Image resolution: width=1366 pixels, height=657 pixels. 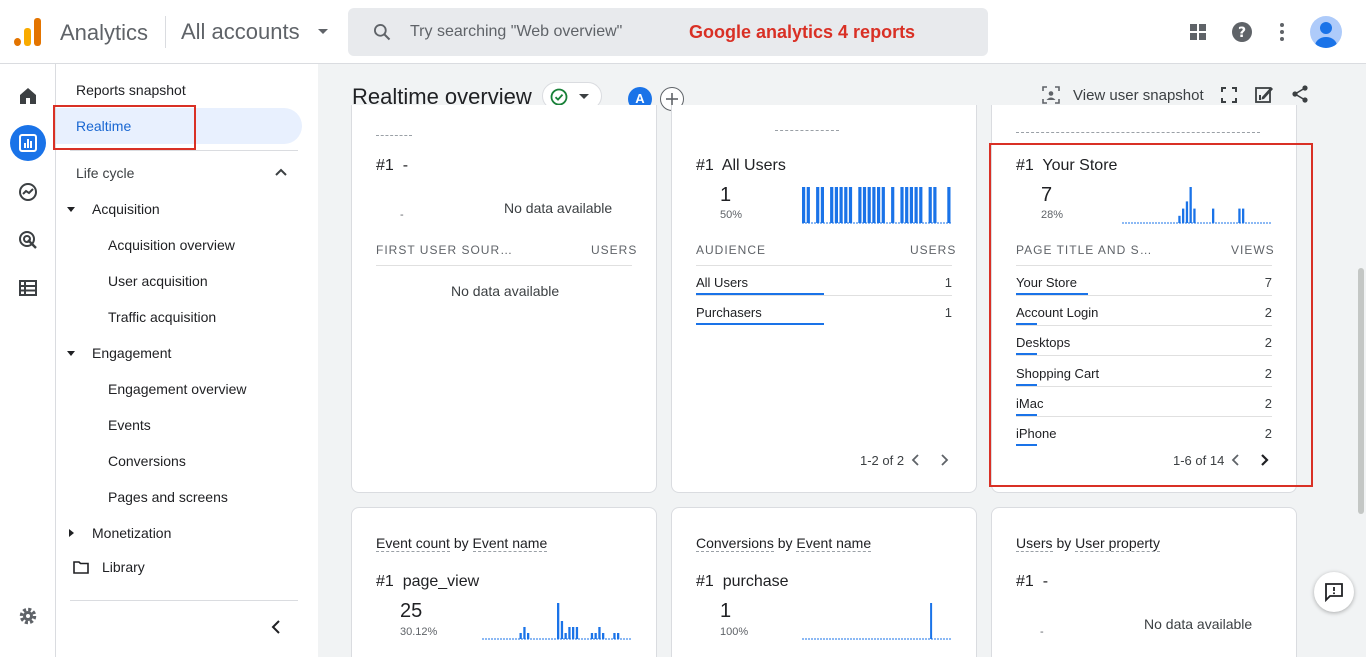 I want to click on feedback-icon, so click(x=1334, y=592).